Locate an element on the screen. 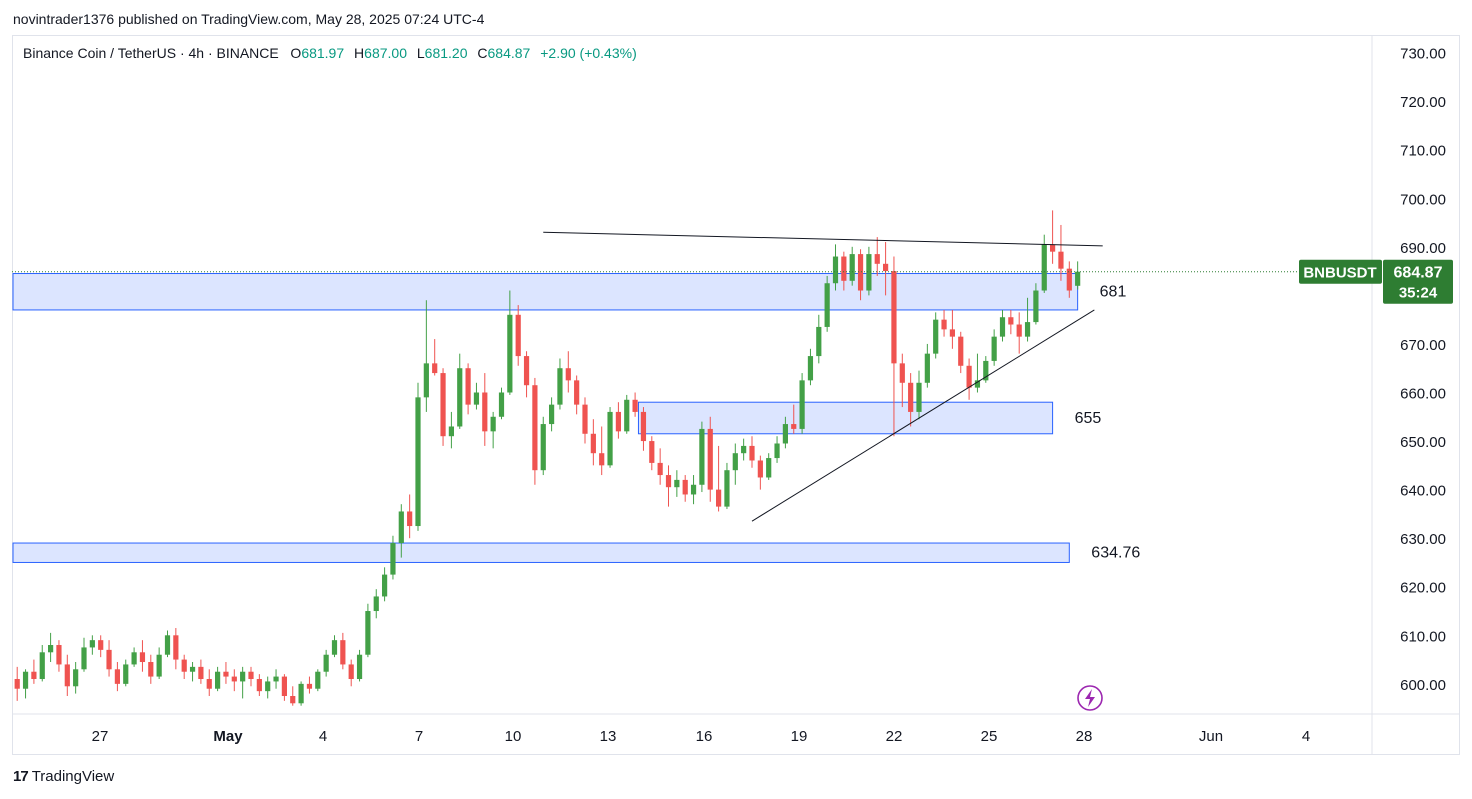 The height and width of the screenshot is (799, 1472). x-tick-label: 22 is located at coordinates (894, 736).